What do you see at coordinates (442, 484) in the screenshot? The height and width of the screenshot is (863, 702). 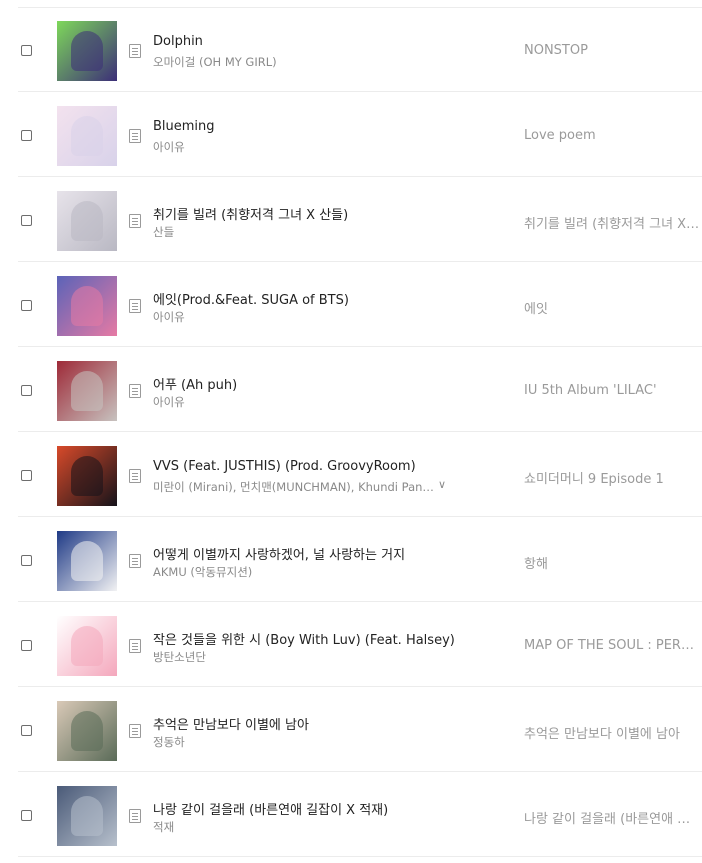 I see `chevron-down-icon: ∨` at bounding box center [442, 484].